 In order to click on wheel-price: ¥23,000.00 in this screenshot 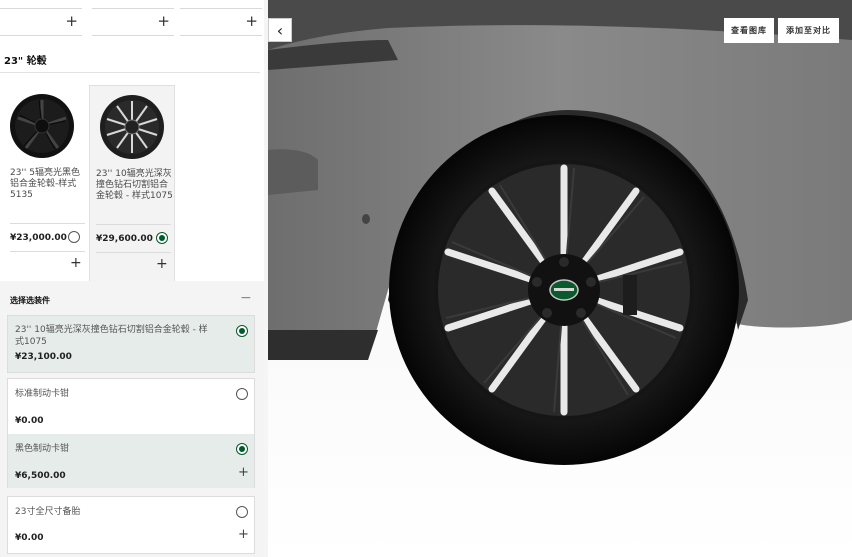, I will do `click(38, 238)`.